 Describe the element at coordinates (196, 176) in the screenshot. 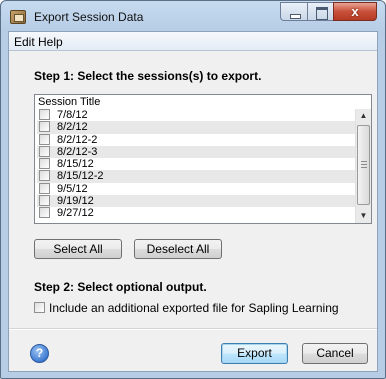

I see `session-row: 8/15/12-2` at that location.